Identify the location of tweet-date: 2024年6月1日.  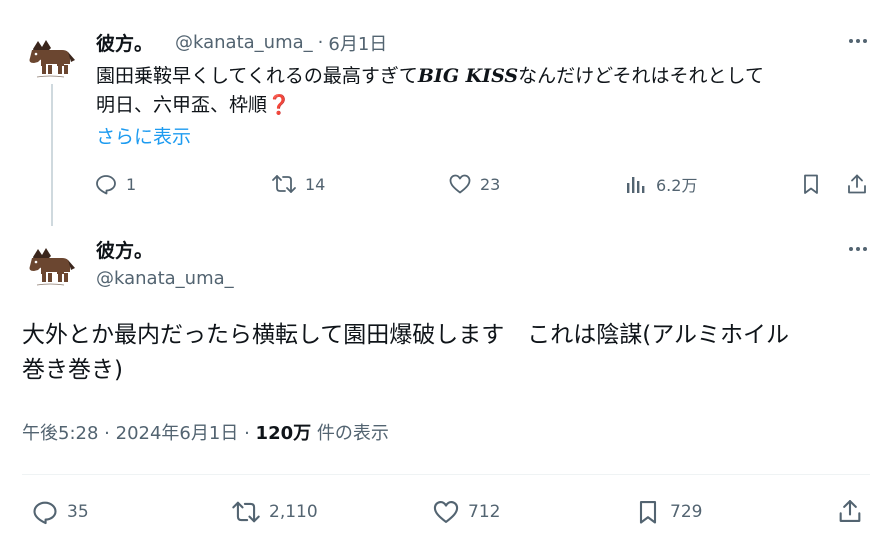
(177, 433).